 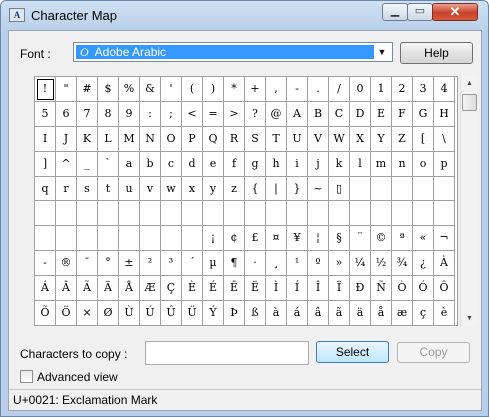 What do you see at coordinates (318, 289) in the screenshot?
I see `character-cell: Î` at bounding box center [318, 289].